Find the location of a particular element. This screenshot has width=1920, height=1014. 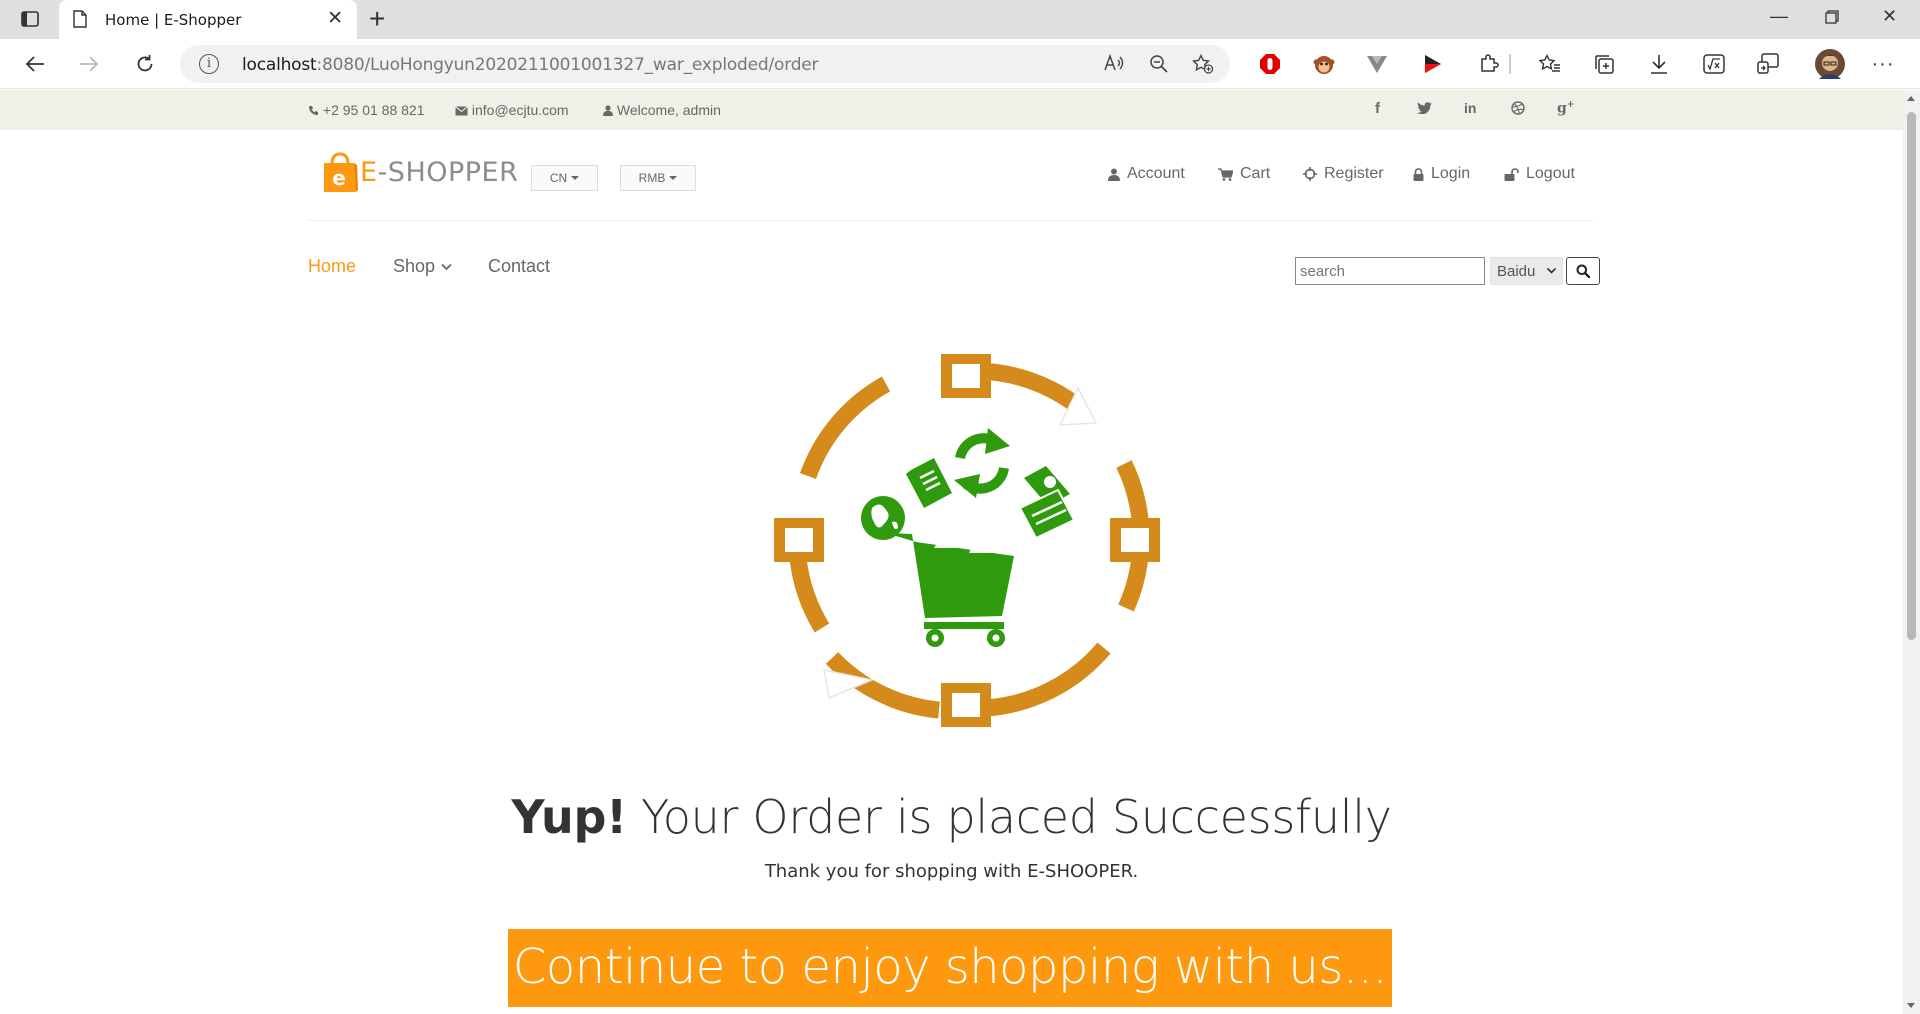

zoom-out-icon is located at coordinates (1159, 66).